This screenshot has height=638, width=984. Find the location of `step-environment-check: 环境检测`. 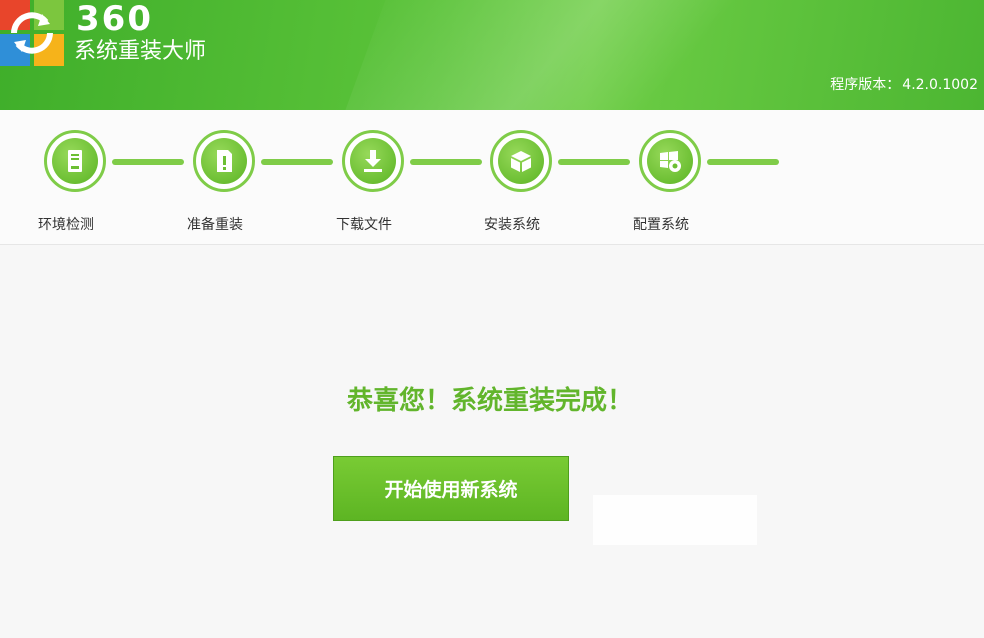

step-environment-check: 环境检测 is located at coordinates (75, 185).